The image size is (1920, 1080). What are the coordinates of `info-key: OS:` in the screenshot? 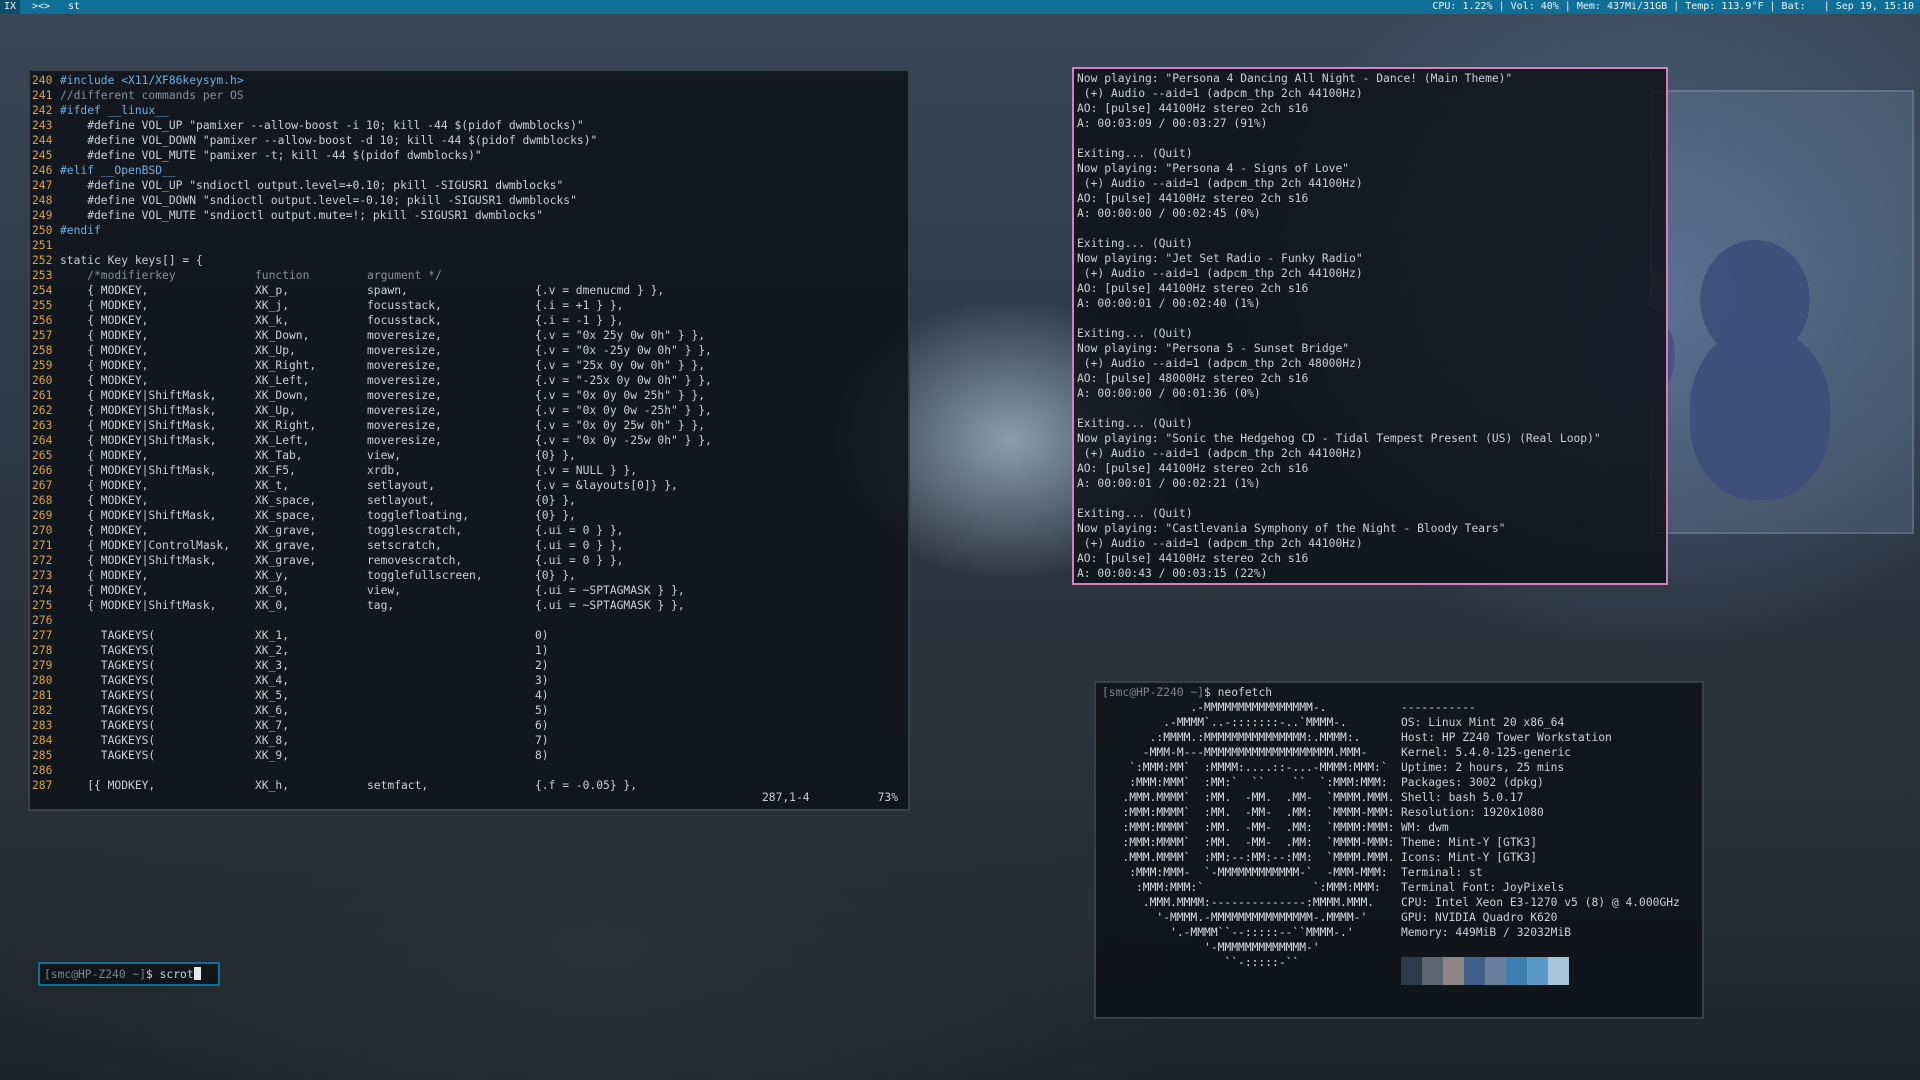 It's located at (1415, 722).